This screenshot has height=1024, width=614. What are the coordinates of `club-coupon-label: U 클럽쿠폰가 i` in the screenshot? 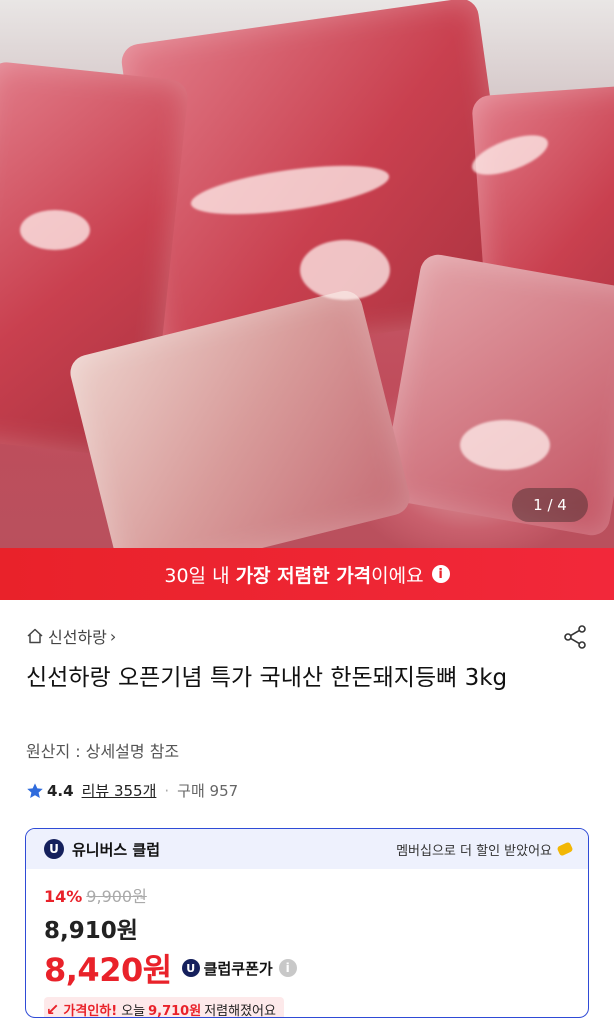 It's located at (239, 968).